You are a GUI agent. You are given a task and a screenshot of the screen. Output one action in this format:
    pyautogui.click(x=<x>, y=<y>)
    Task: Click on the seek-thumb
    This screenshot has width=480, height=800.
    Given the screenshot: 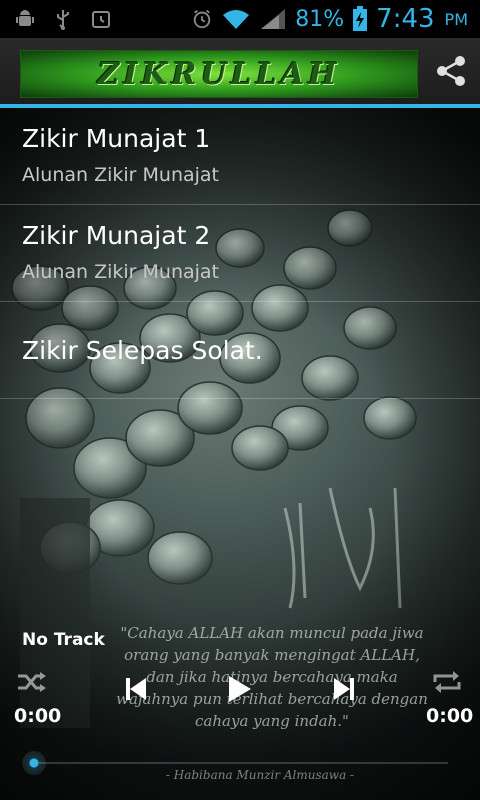 What is the action you would take?
    pyautogui.click(x=34, y=763)
    